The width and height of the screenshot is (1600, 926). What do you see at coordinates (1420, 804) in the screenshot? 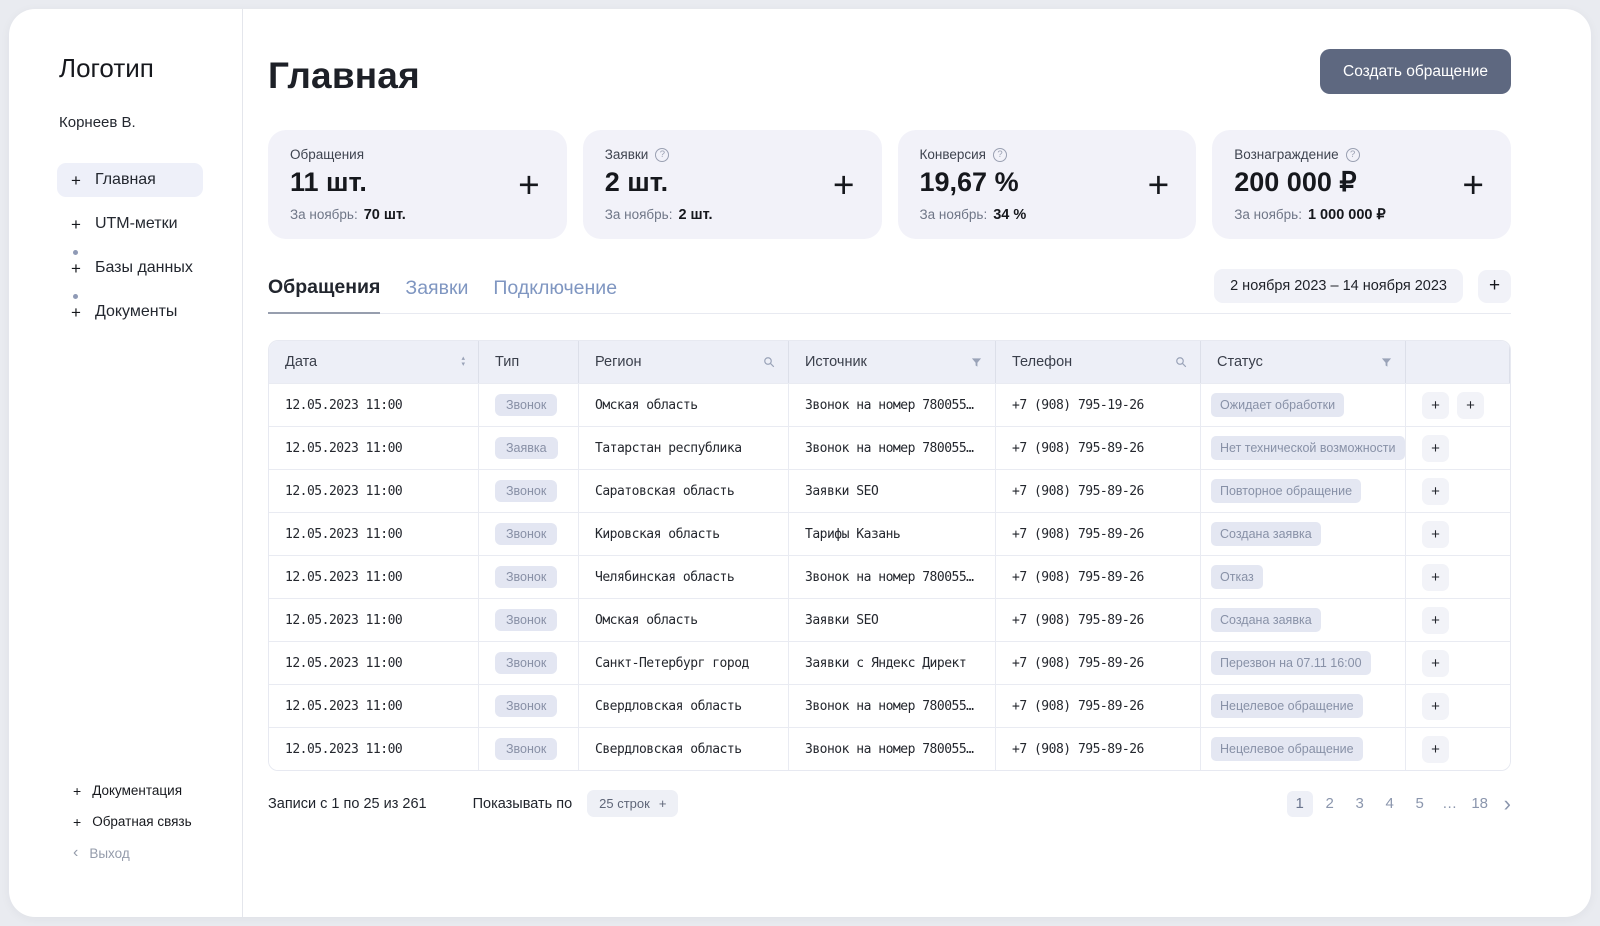
I see `page-button: 5` at bounding box center [1420, 804].